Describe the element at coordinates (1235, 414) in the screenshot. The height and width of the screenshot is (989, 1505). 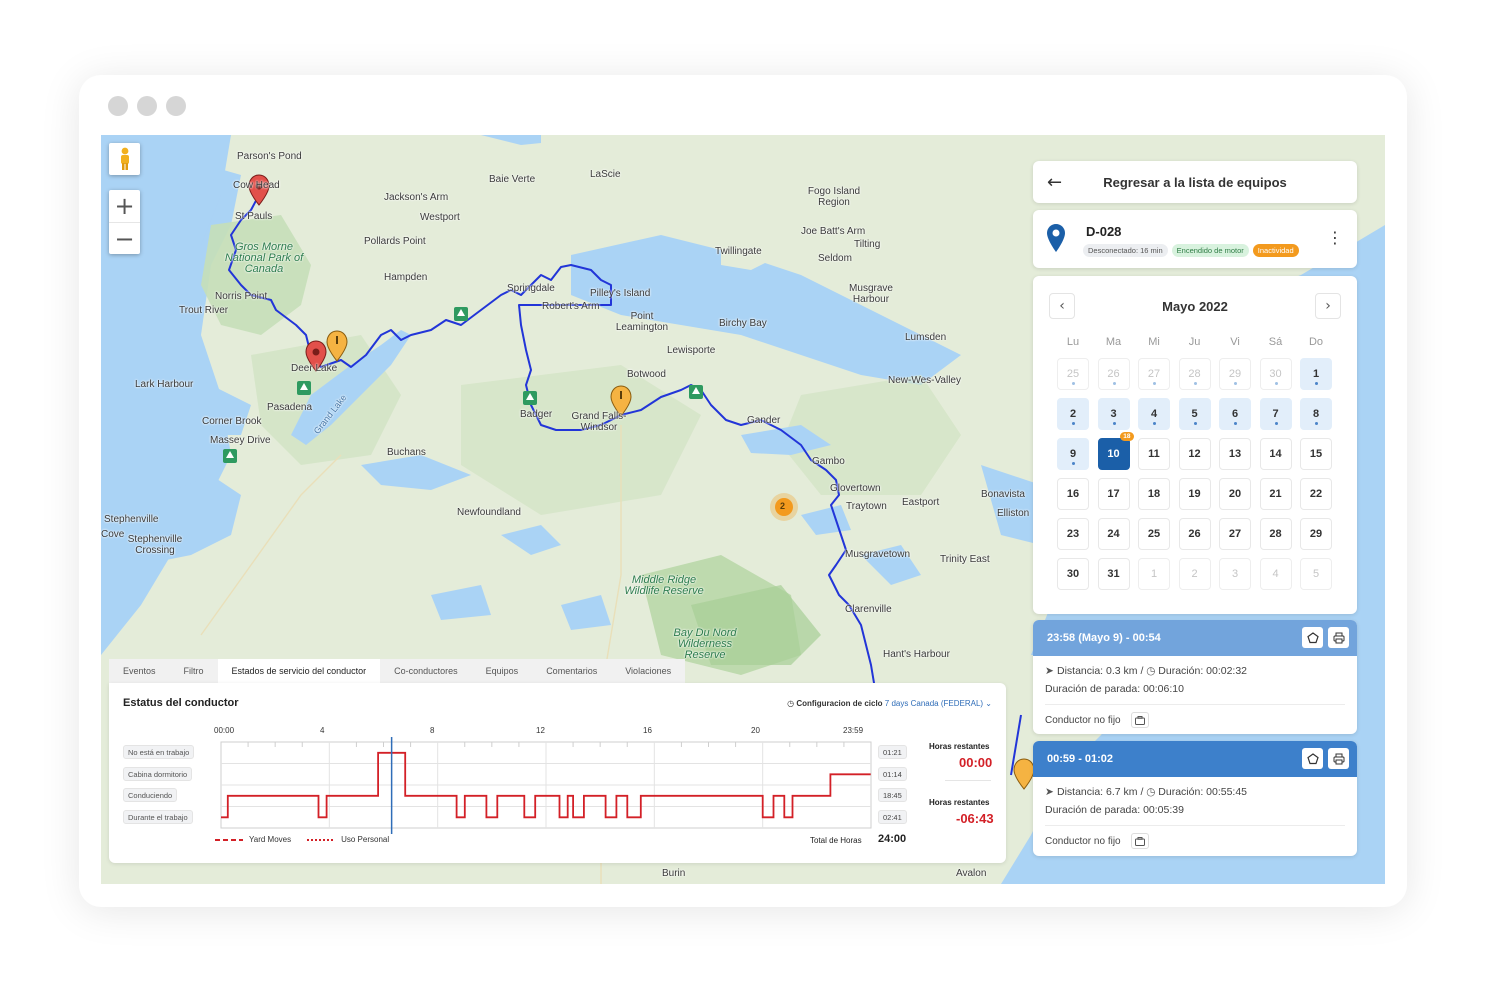
I see `calendar-day: 6` at that location.